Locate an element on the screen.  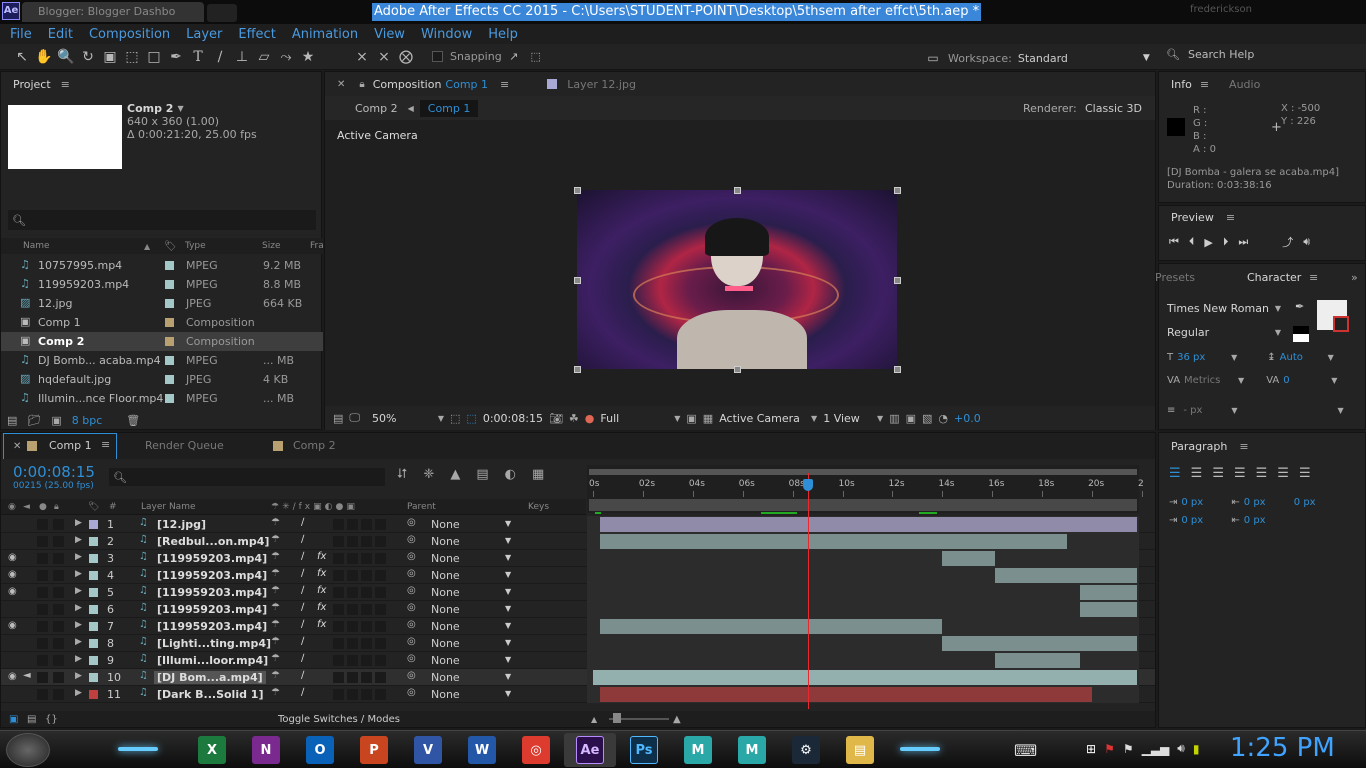
renderer-value: Classic 3D is located at coordinates (1113, 108).